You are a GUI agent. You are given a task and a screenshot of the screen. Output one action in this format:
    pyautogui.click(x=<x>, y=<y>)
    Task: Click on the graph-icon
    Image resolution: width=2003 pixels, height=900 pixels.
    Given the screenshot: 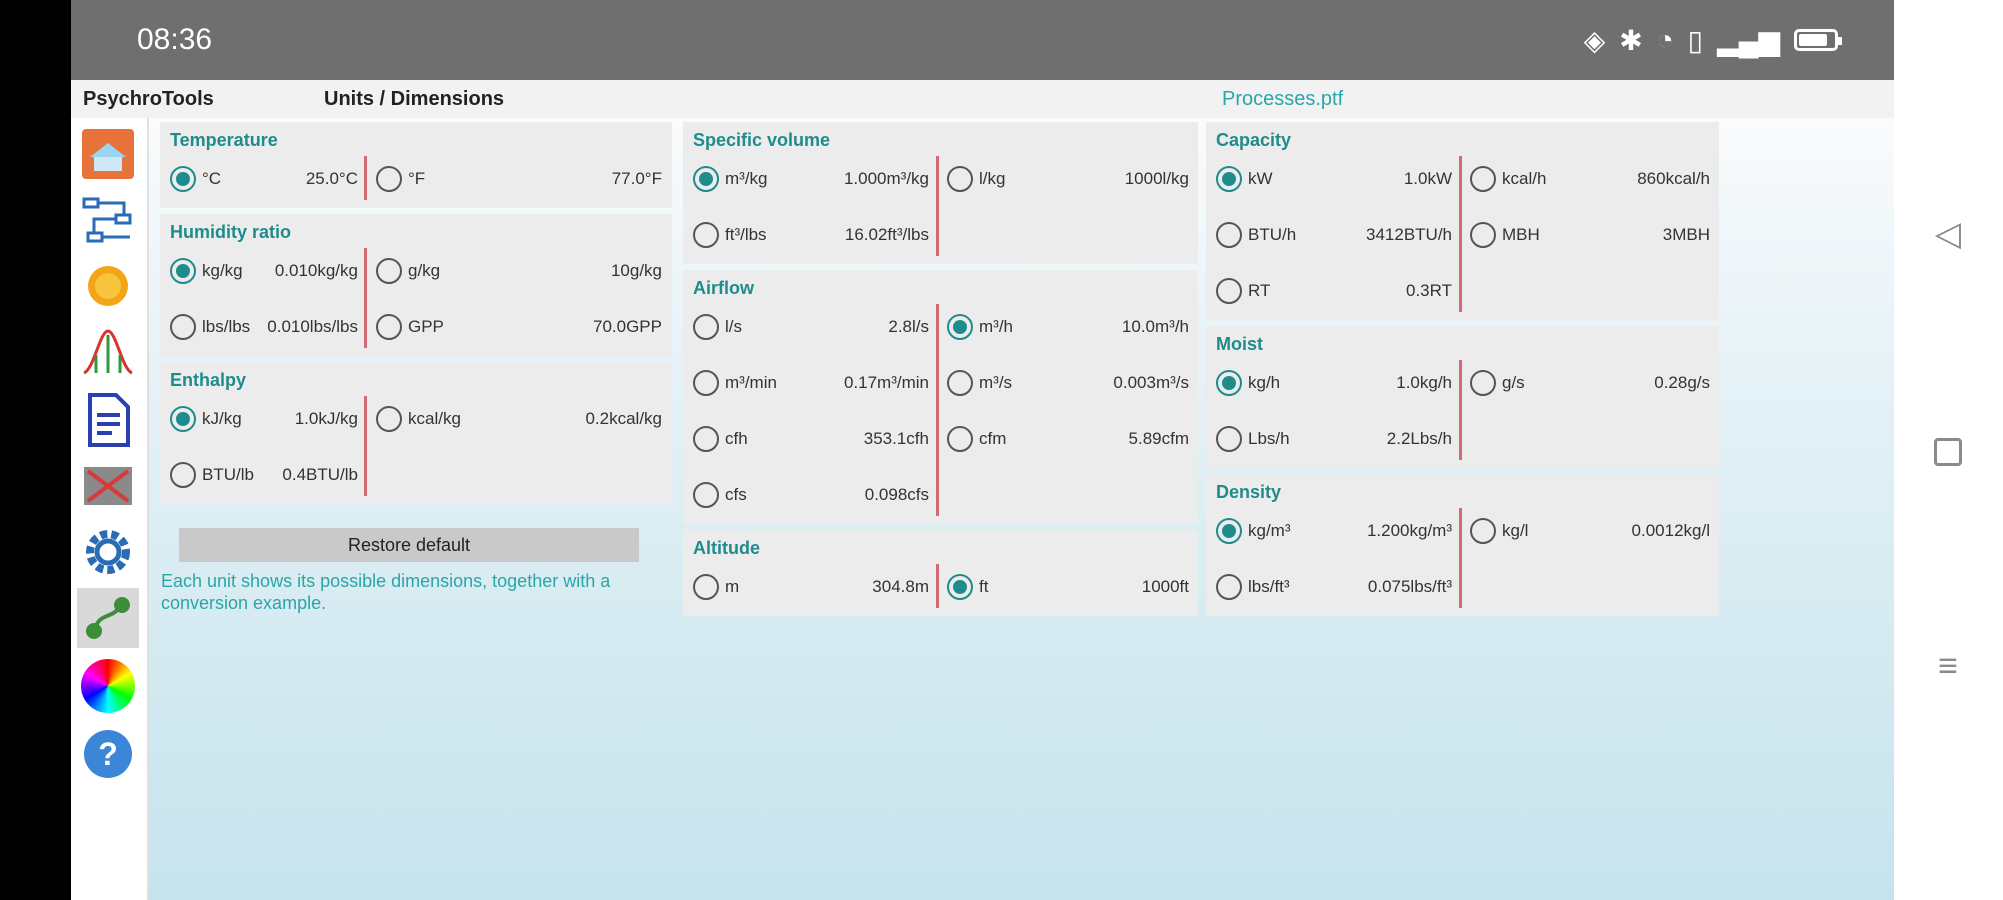 What is the action you would take?
    pyautogui.click(x=108, y=352)
    